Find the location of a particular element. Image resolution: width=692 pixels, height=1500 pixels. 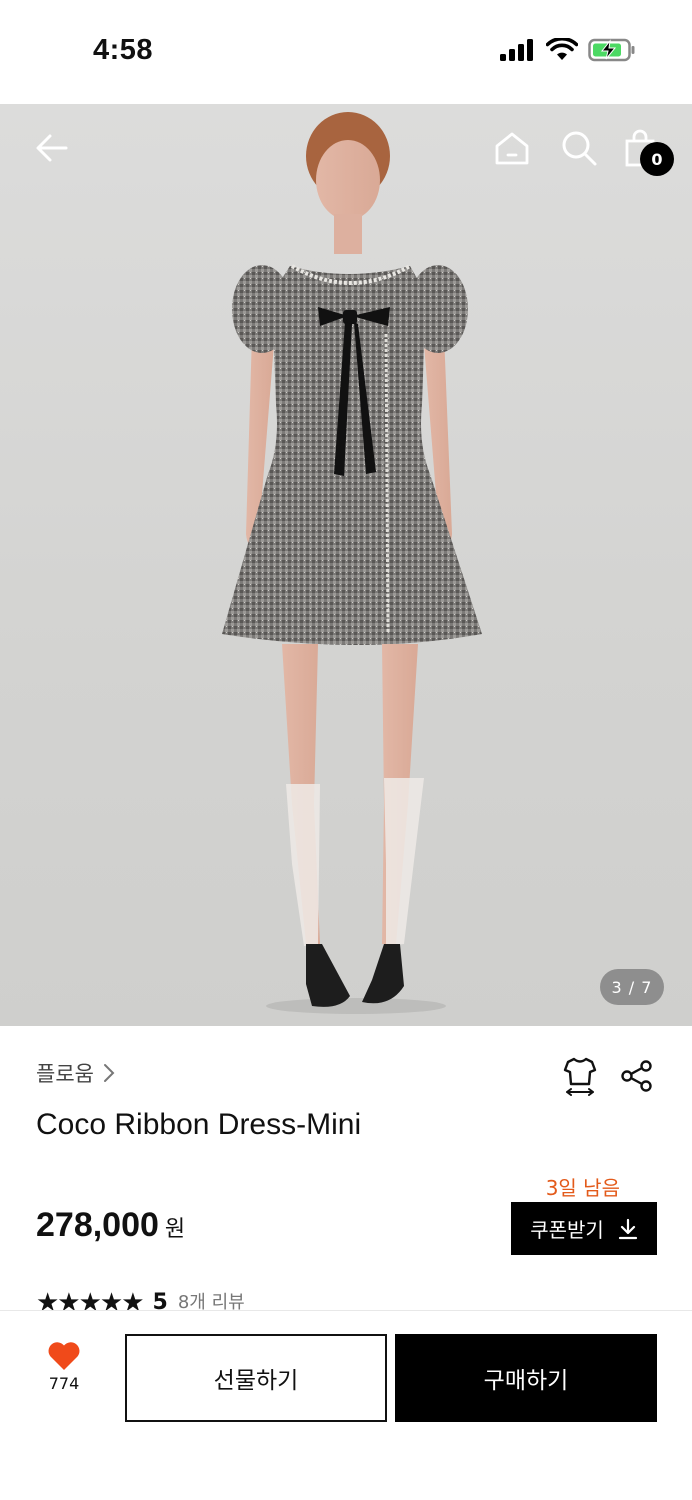

coupon-button-label: 쿠폰받기 is located at coordinates (567, 1230).